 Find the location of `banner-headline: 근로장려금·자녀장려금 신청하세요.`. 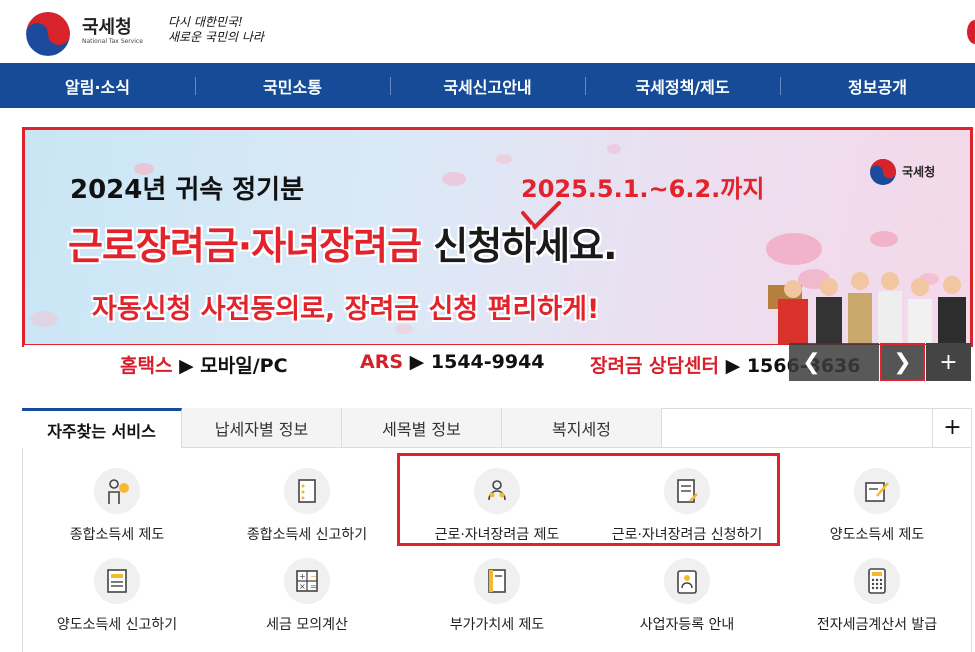

banner-headline: 근로장려금·자녀장려금 신청하세요. is located at coordinates (343, 242).